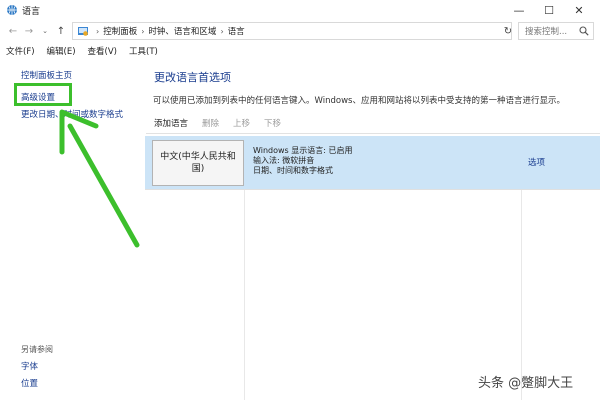  I want to click on breadcrumb-clock-language-region: 时钟、语言和区域, so click(182, 31).